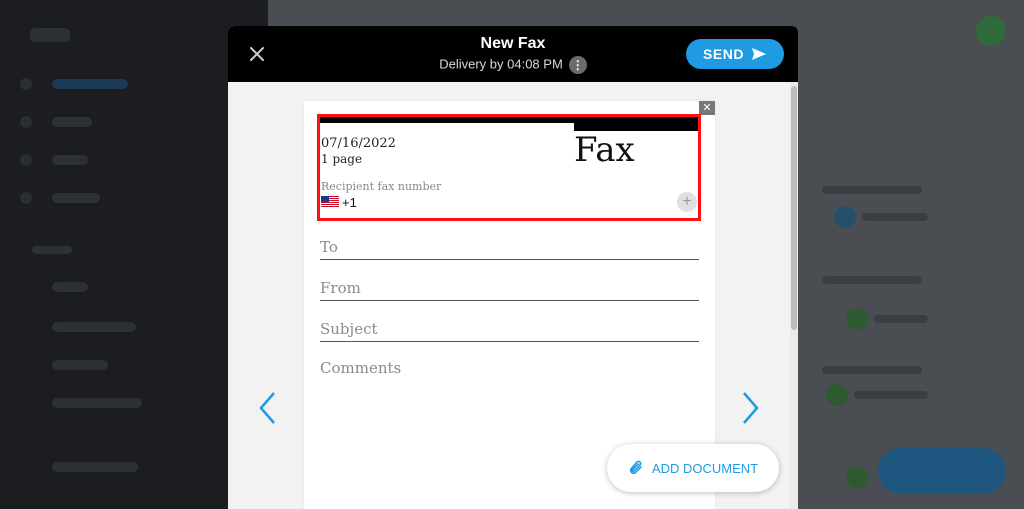 Image resolution: width=1024 pixels, height=509 pixels. What do you see at coordinates (349, 202) in the screenshot?
I see `country-code: +1` at bounding box center [349, 202].